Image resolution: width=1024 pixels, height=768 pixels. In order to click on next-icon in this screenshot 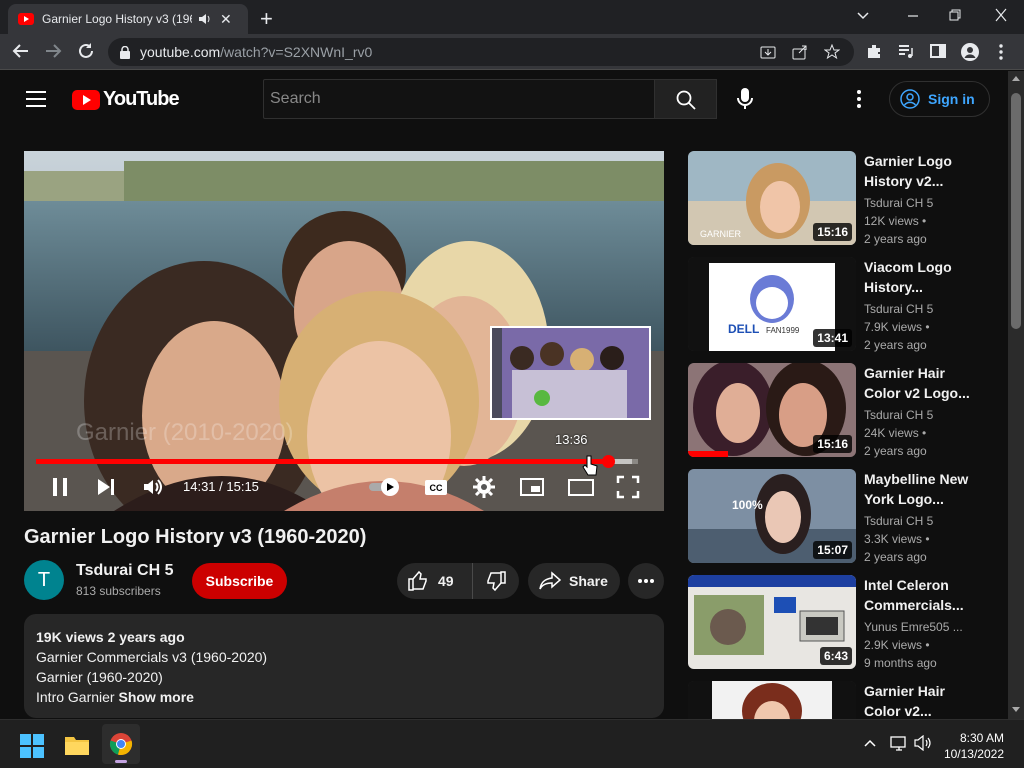, I will do `click(106, 487)`.